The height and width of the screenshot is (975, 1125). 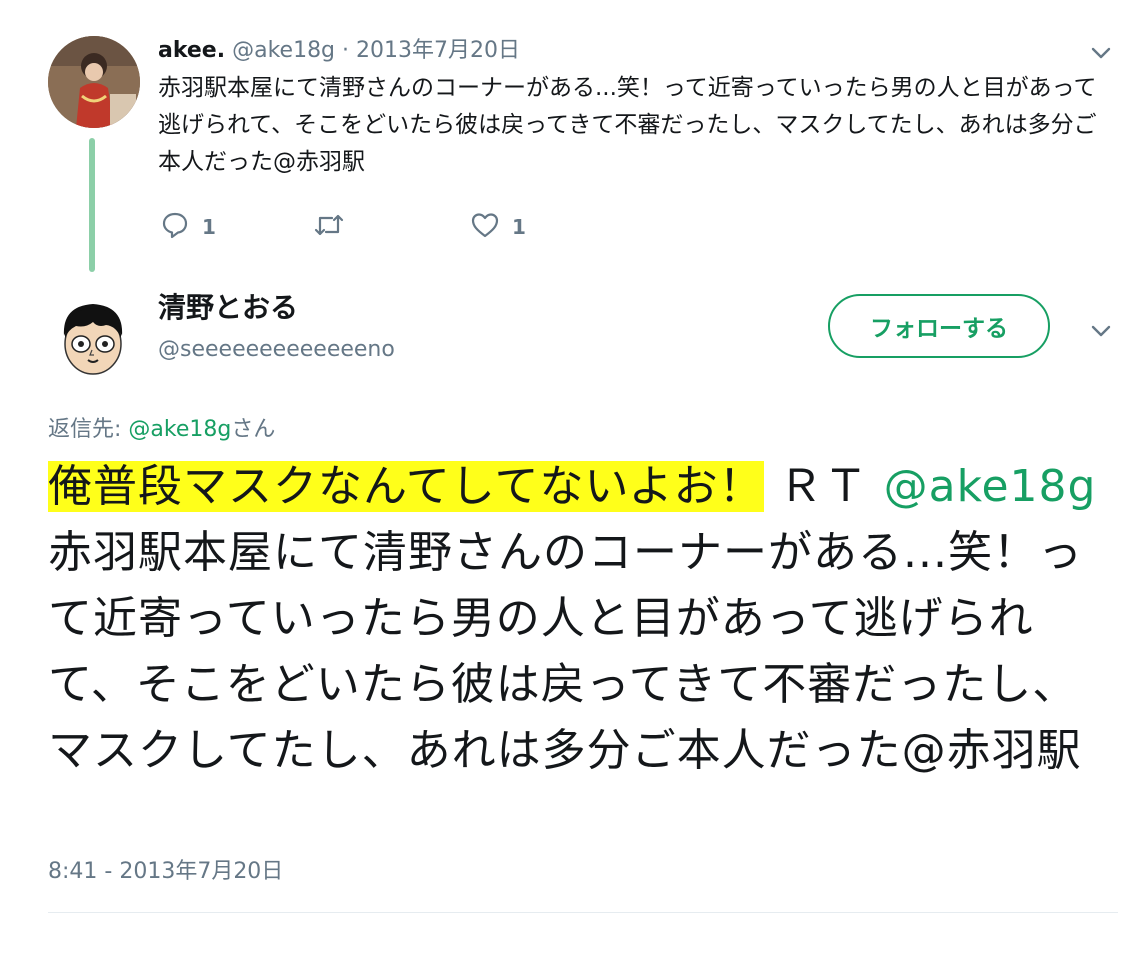 I want to click on reply-to-line: 返信先: @ake18gさん, so click(x=161, y=430).